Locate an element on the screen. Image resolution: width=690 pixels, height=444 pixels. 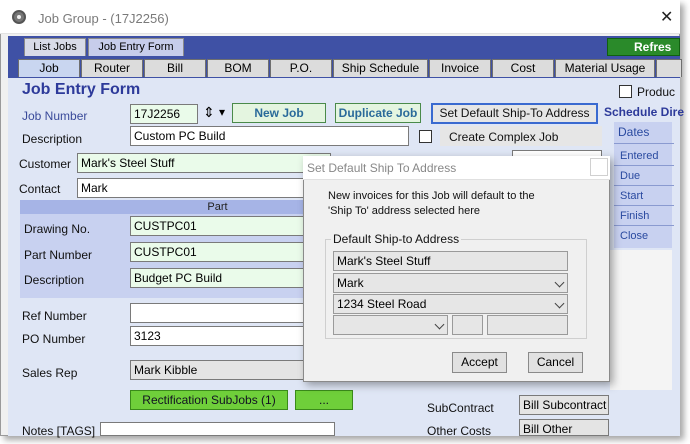
tab-ship-schedule: Ship Schedule is located at coordinates (380, 68).